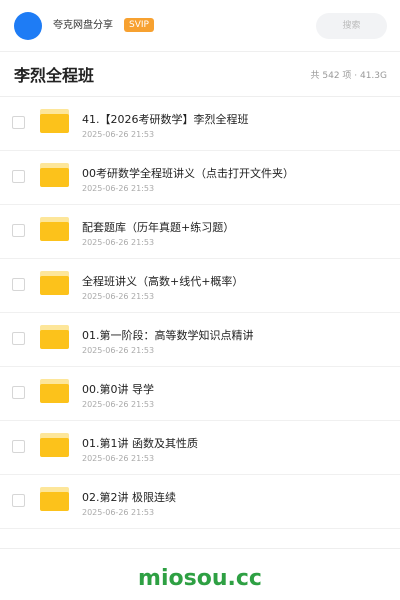 This screenshot has height=600, width=400. Describe the element at coordinates (351, 26) in the screenshot. I see `search-input: 搜索` at that location.